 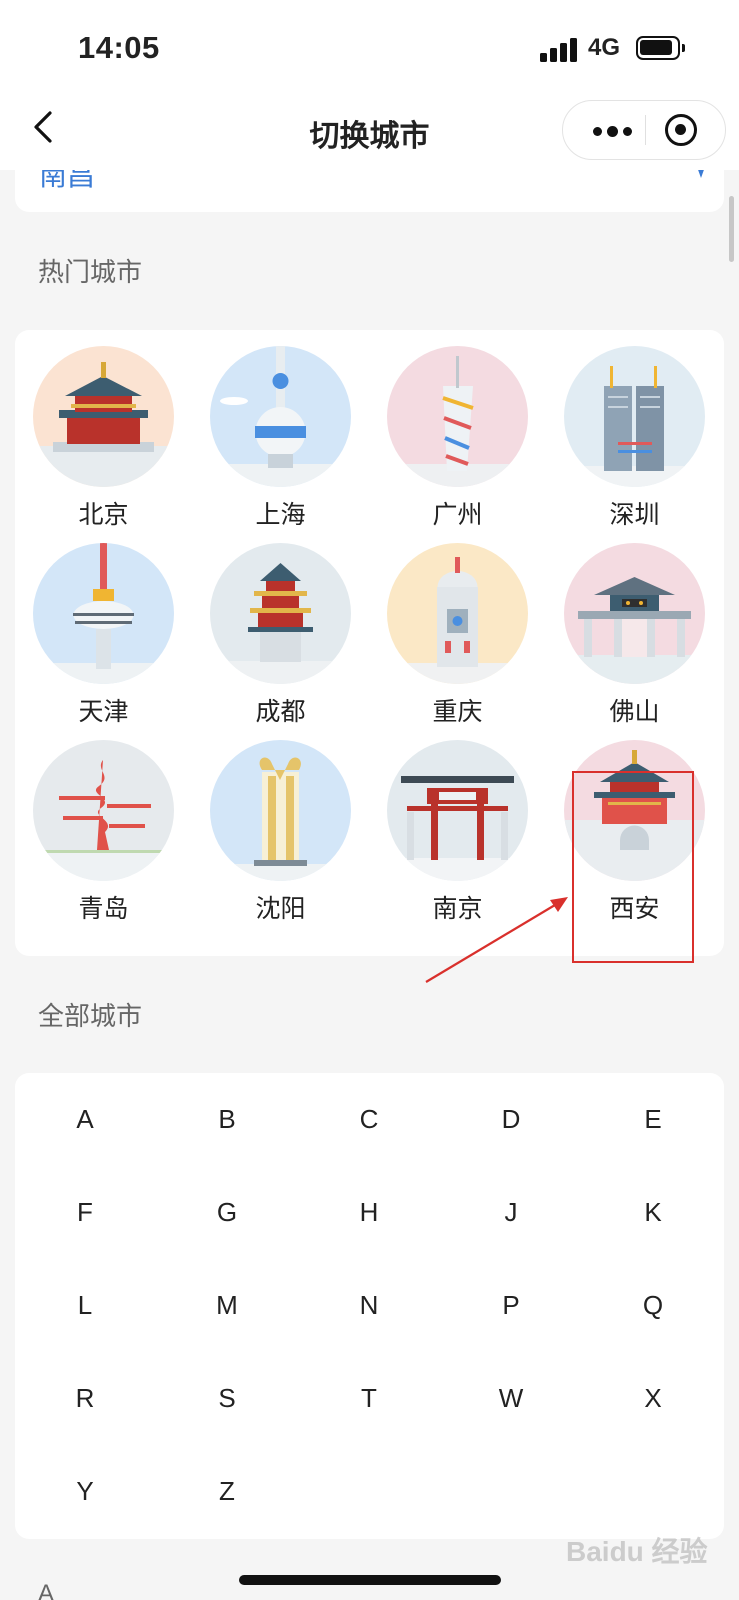 What do you see at coordinates (634, 416) in the screenshot?
I see `shenzhen-landmark-icon` at bounding box center [634, 416].